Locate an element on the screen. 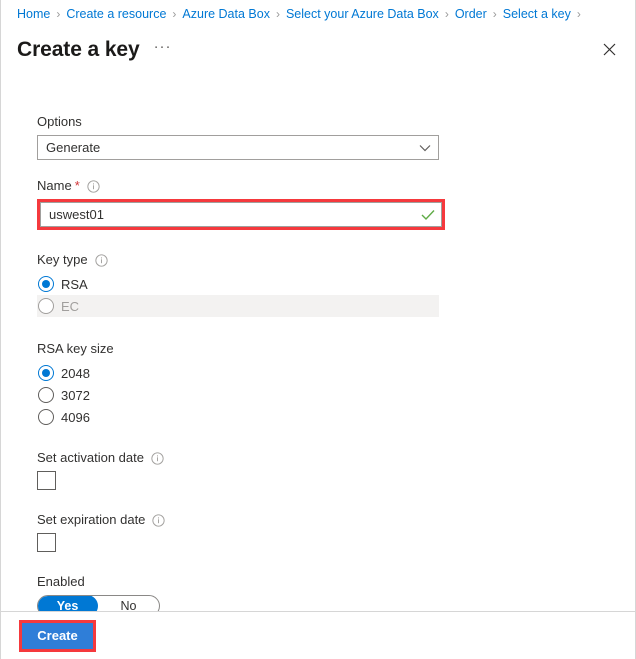 This screenshot has height=659, width=636. field-rsa-key-size: RSA key size 2048 3072 4096 is located at coordinates (336, 384).